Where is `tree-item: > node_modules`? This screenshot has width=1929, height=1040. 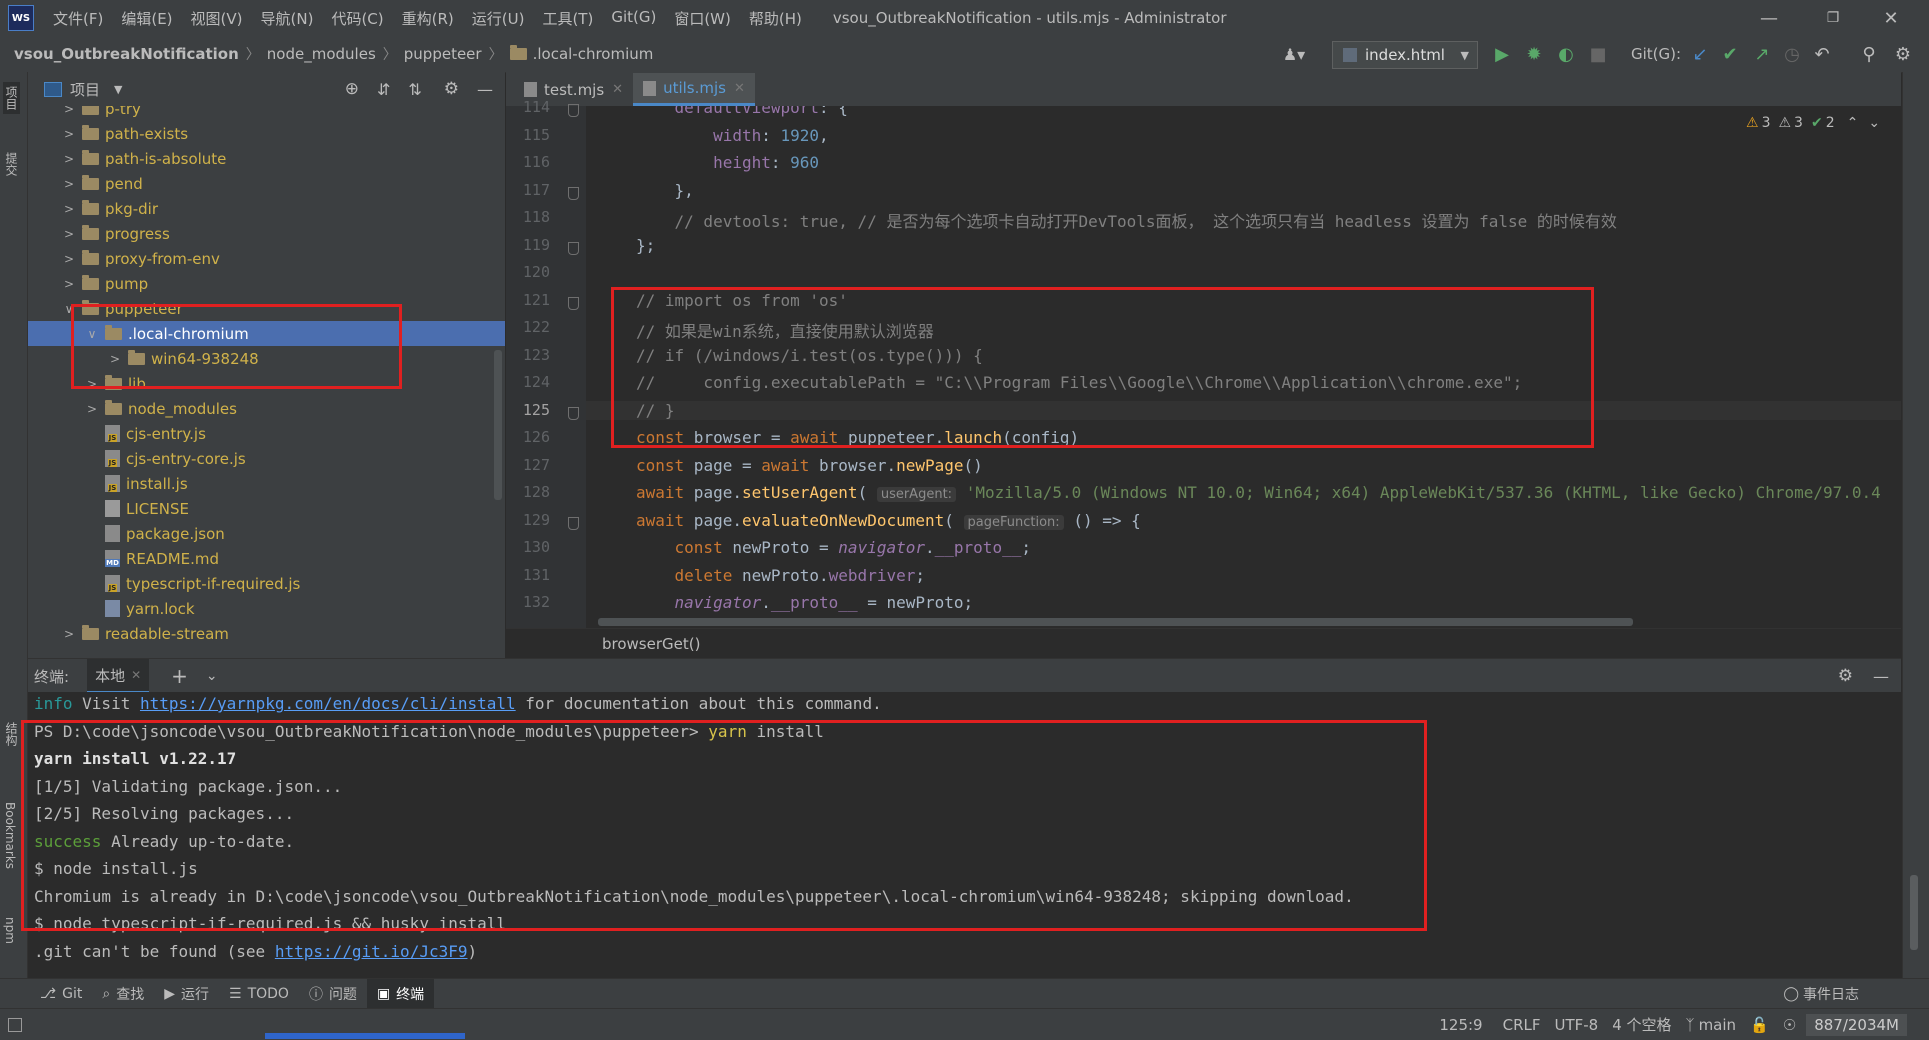 tree-item: > node_modules is located at coordinates (266, 408).